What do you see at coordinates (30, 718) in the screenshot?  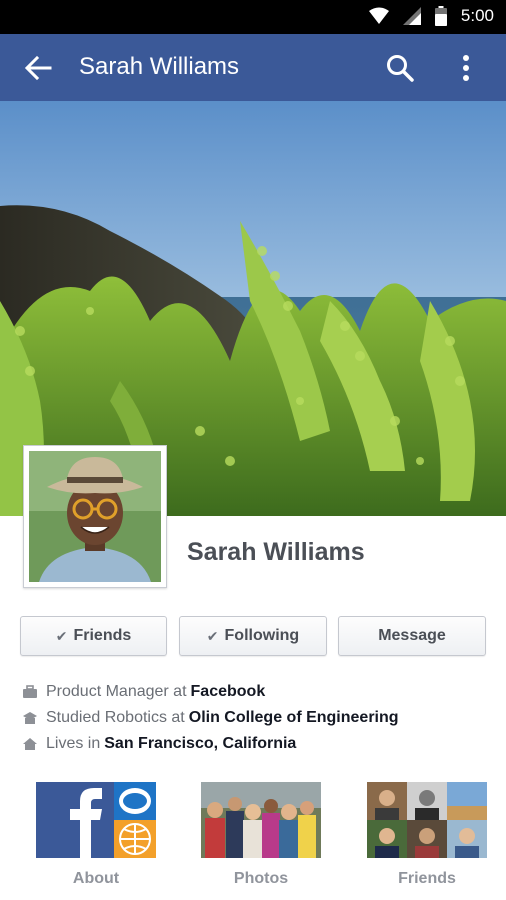 I see `school-icon` at bounding box center [30, 718].